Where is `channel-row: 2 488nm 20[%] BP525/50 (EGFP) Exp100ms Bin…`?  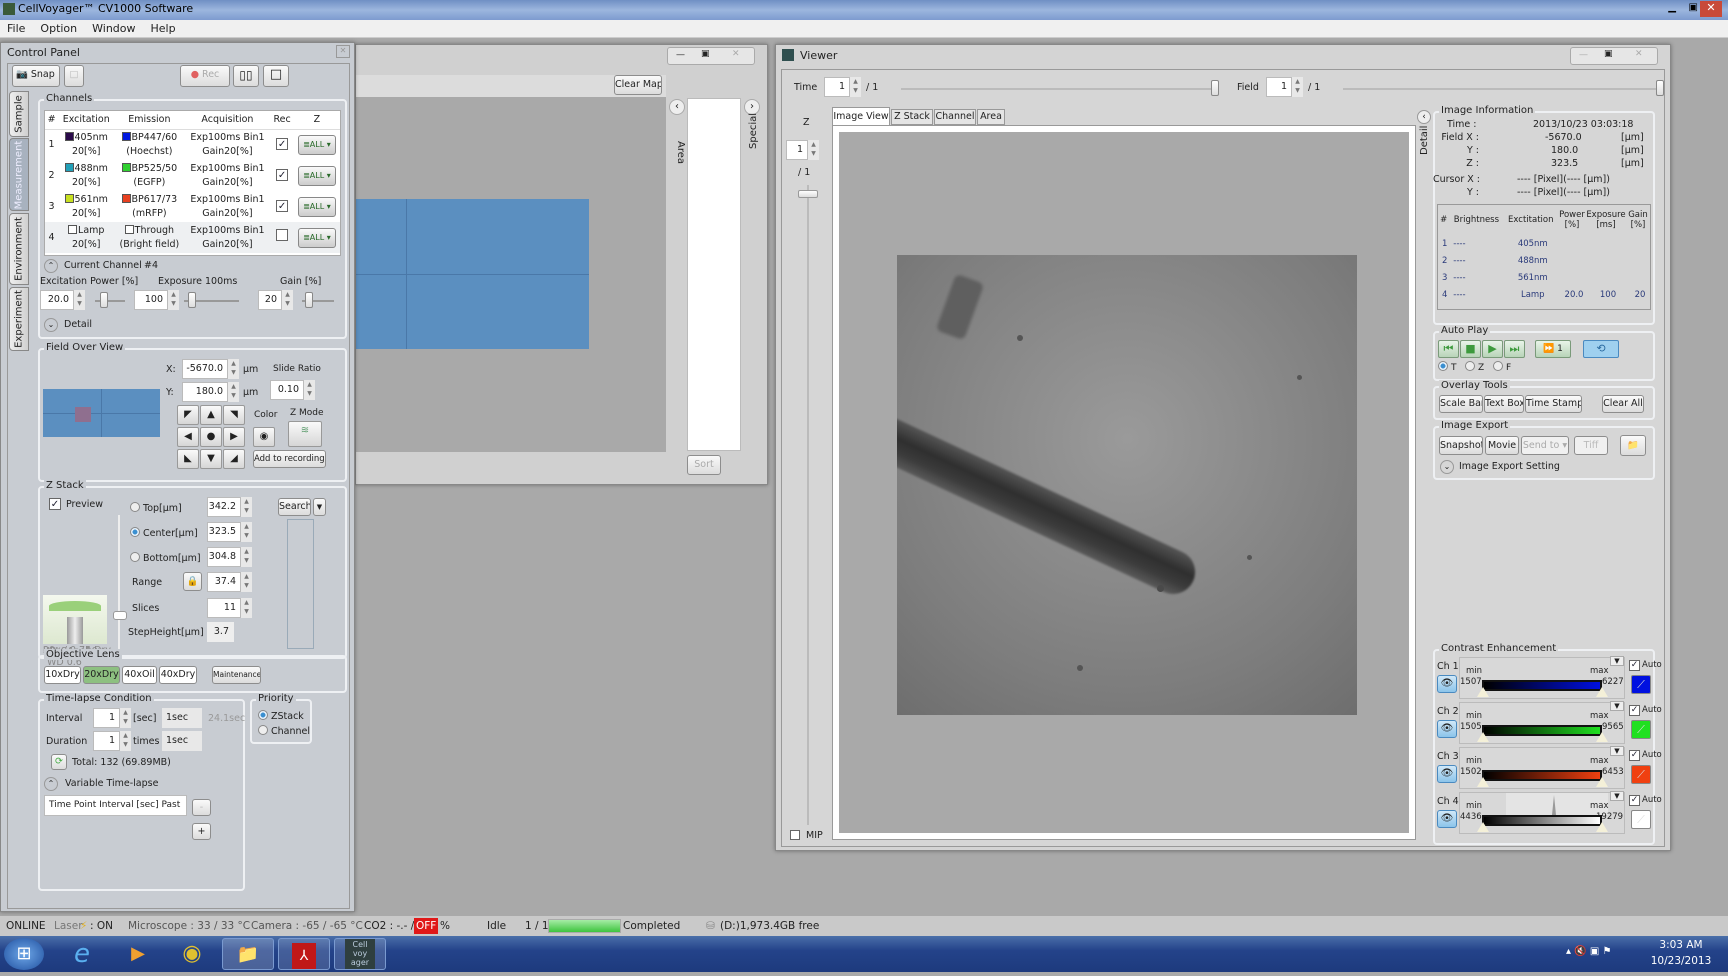 channel-row: 2 488nm 20[%] BP525/50 (EGFP) Exp100ms Bin… is located at coordinates (192, 175).